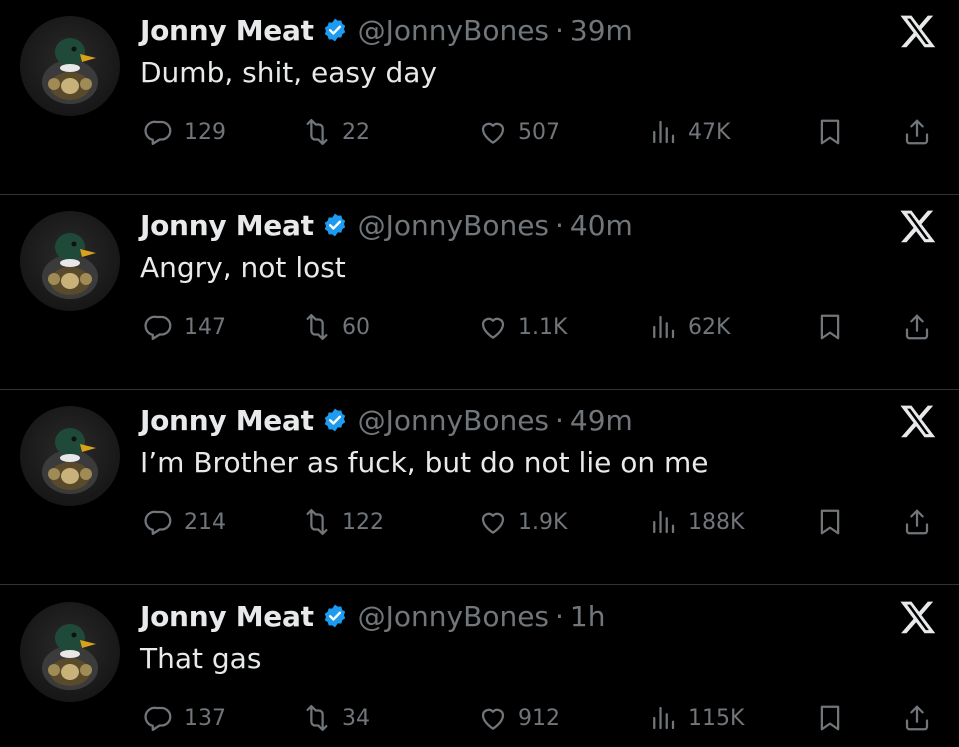 Image resolution: width=959 pixels, height=747 pixels. What do you see at coordinates (356, 132) in the screenshot?
I see `retweet-count: 22` at bounding box center [356, 132].